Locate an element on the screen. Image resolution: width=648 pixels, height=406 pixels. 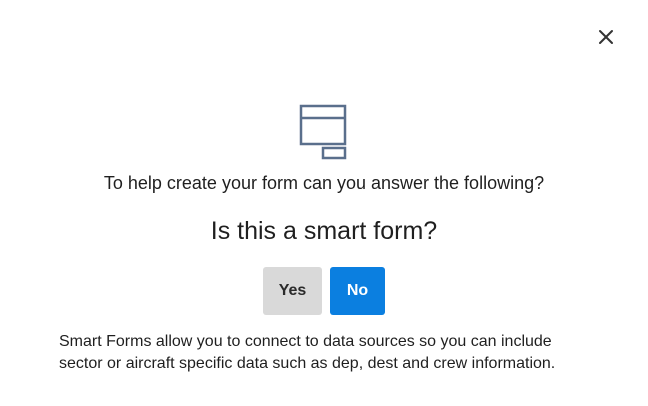
question-heading: Is this a smart form? is located at coordinates (324, 231).